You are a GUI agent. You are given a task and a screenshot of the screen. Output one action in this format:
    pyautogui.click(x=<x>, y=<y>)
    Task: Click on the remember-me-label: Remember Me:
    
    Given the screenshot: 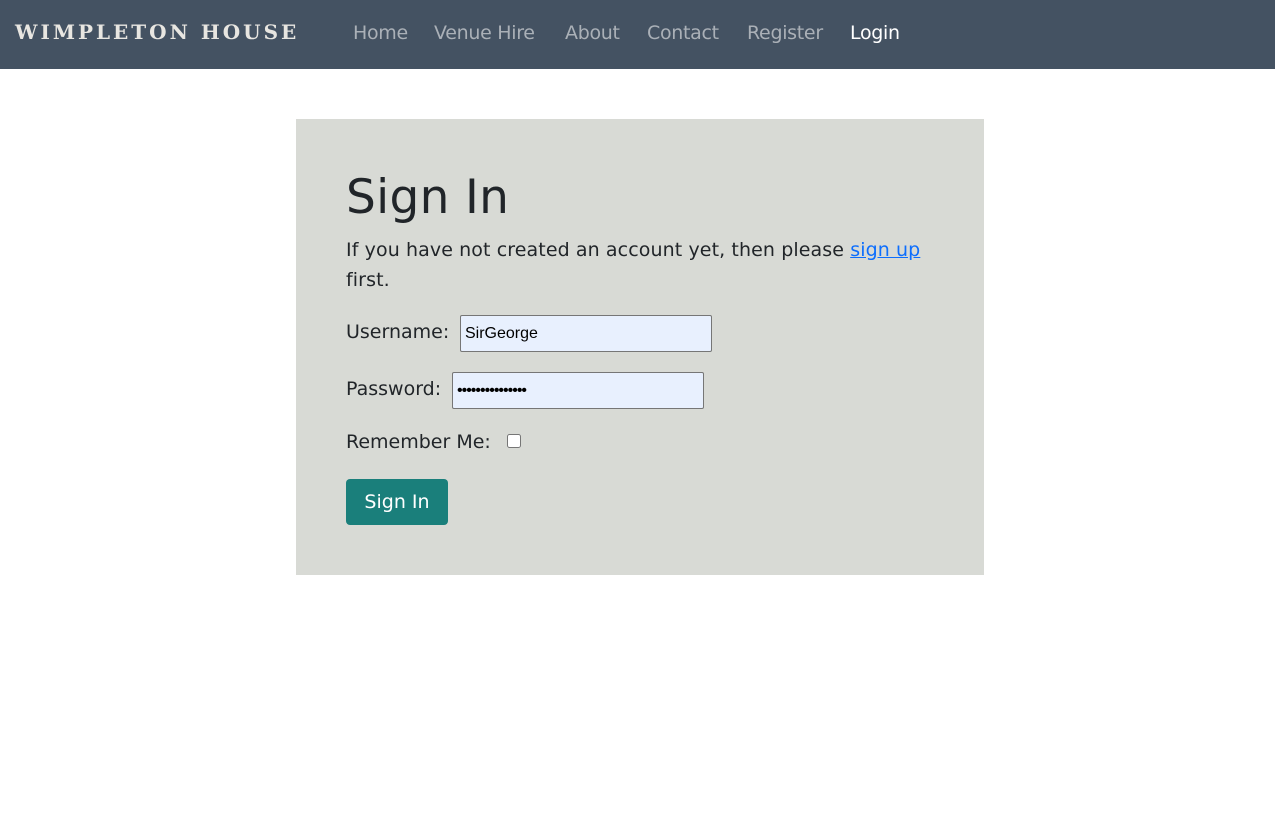 What is the action you would take?
    pyautogui.click(x=418, y=442)
    